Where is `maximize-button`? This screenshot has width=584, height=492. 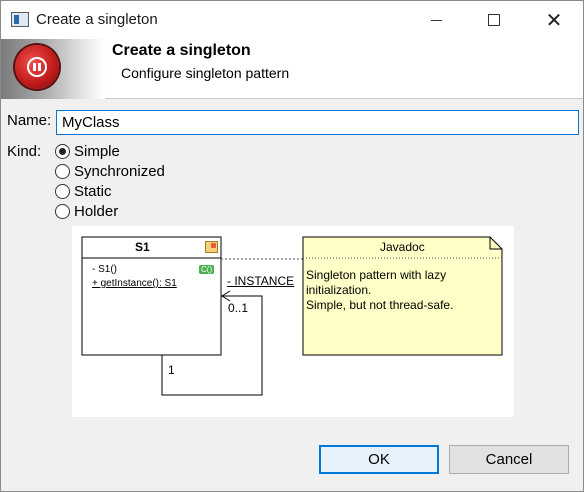
maximize-button is located at coordinates (494, 20).